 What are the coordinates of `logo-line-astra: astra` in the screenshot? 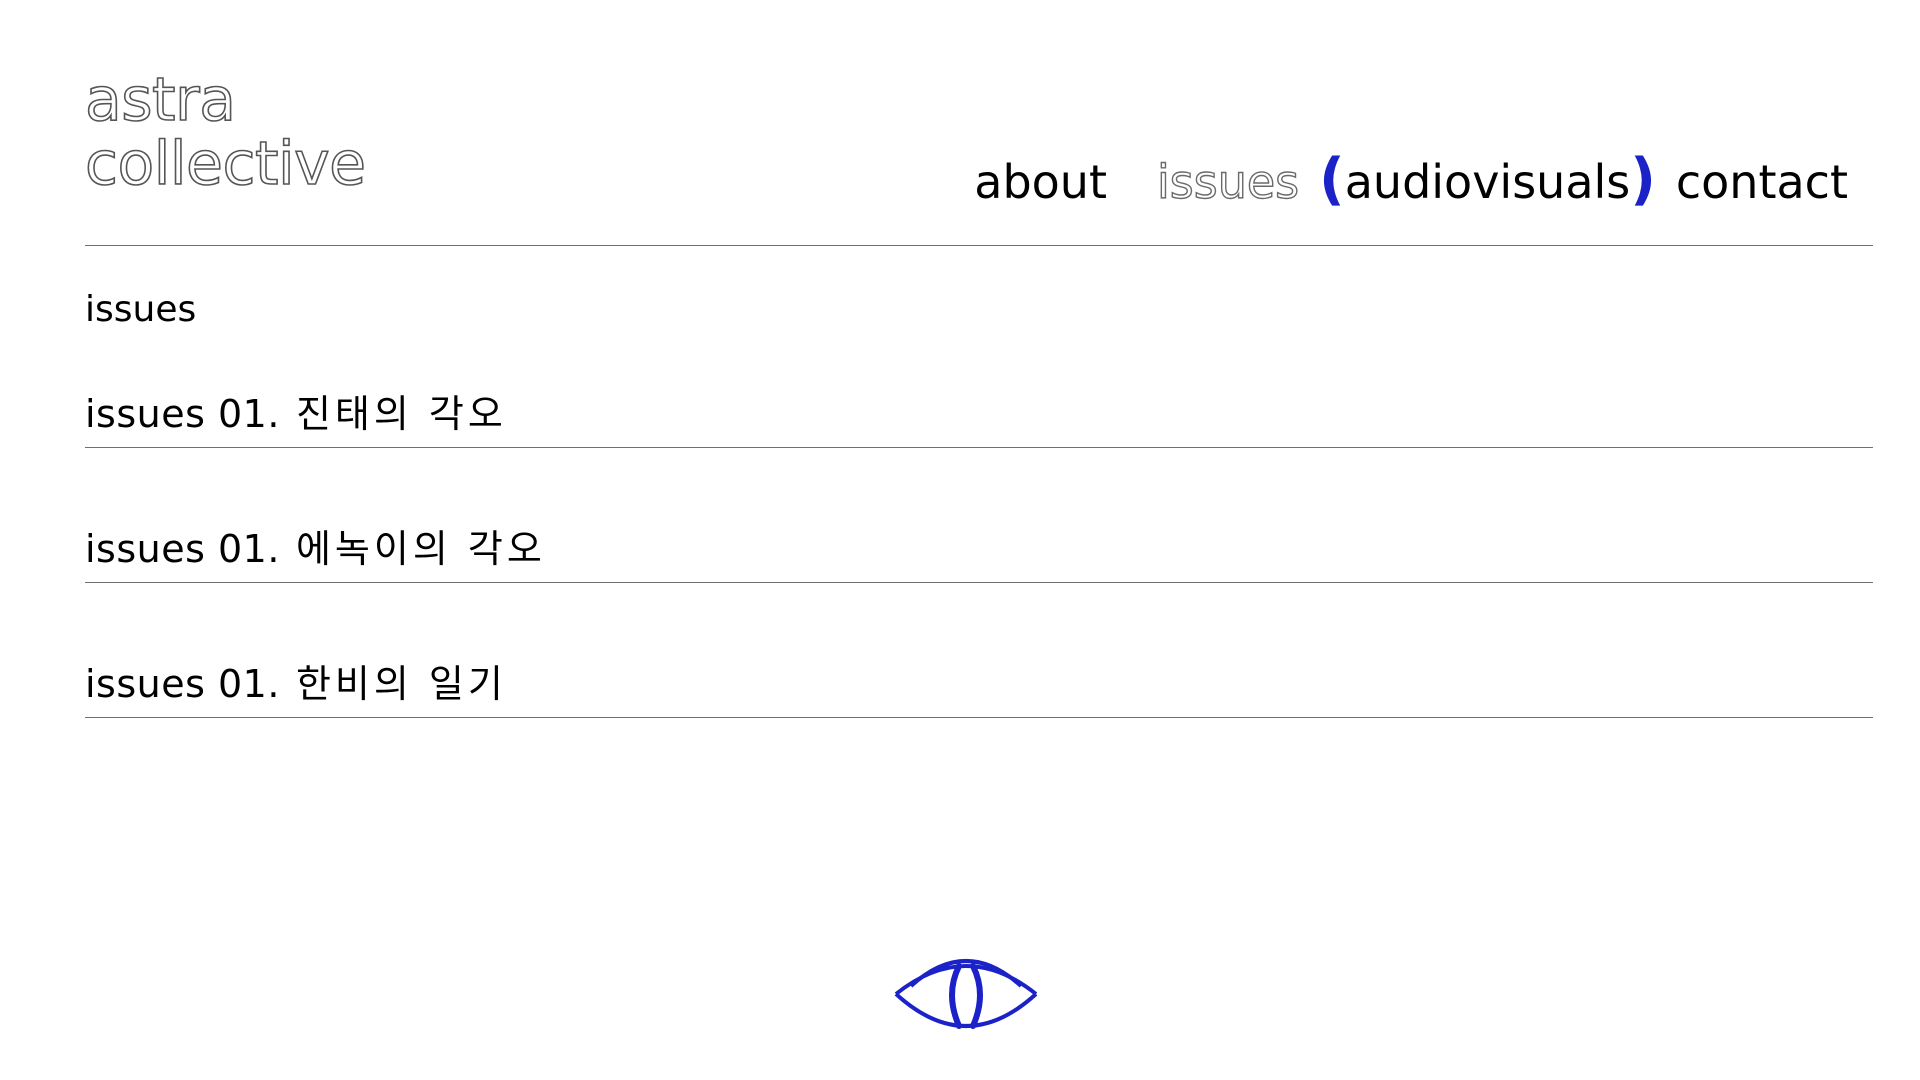 It's located at (160, 100).